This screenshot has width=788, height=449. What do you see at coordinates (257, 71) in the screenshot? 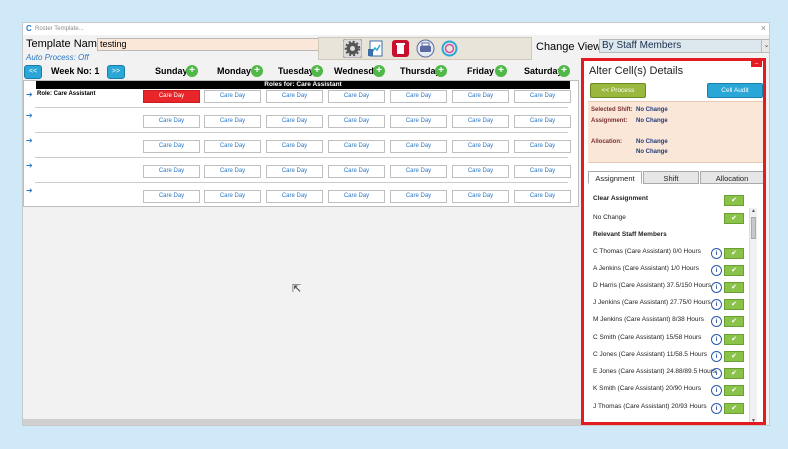
I see `add-monday-icon: +` at bounding box center [257, 71].